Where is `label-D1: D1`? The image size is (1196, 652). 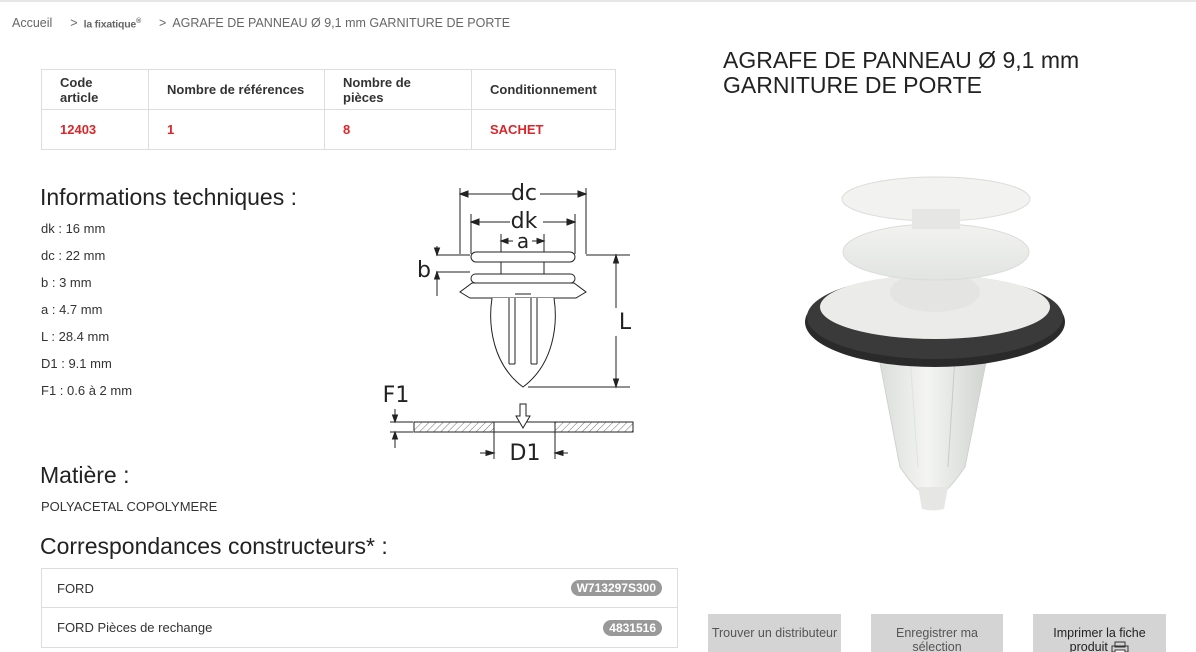 label-D1: D1 is located at coordinates (525, 453).